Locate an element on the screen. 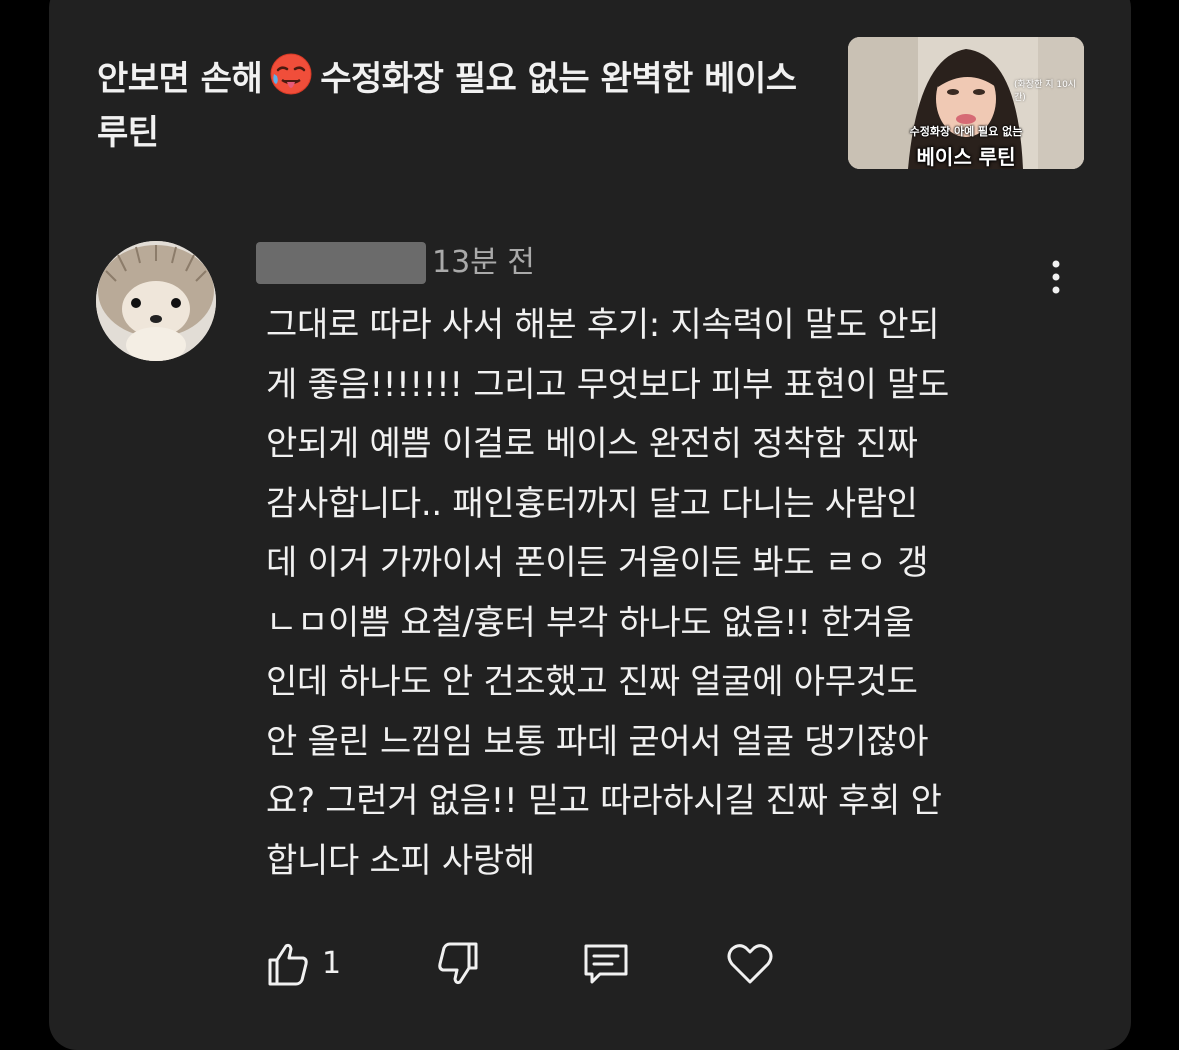 Image resolution: width=1179 pixels, height=1050 pixels. thumbs-down-icon is located at coordinates (458, 964).